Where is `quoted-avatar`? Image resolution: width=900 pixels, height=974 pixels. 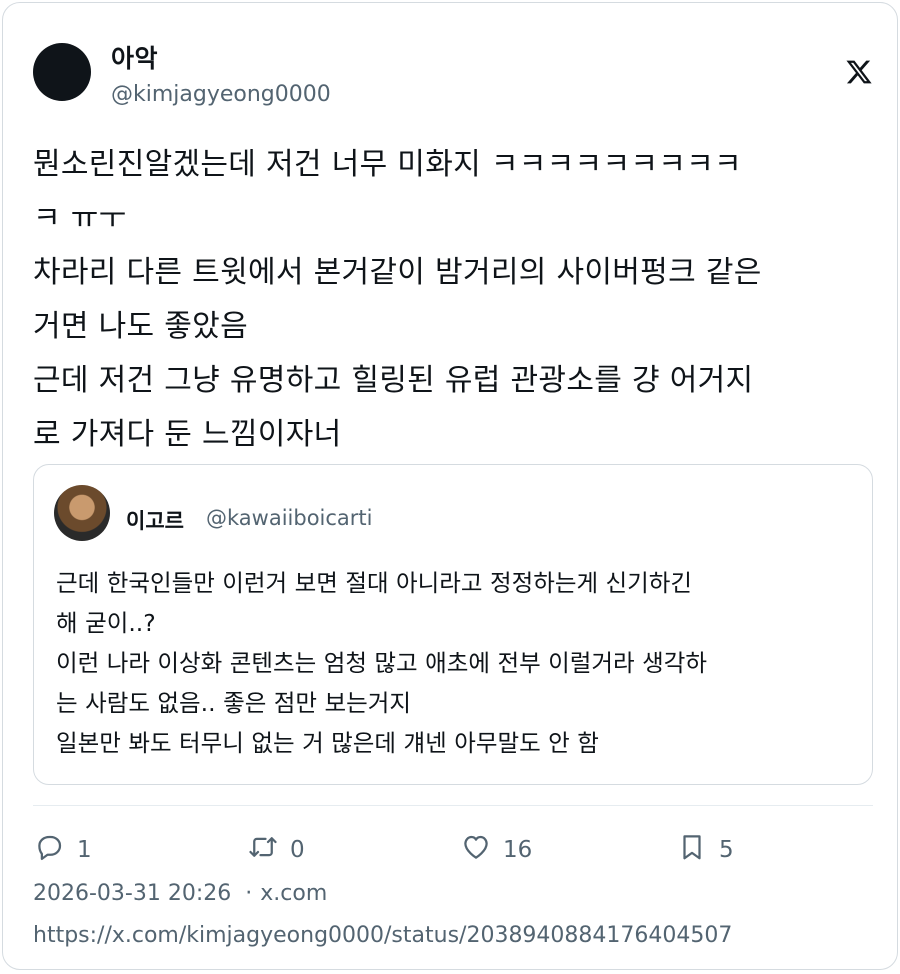 quoted-avatar is located at coordinates (82, 513).